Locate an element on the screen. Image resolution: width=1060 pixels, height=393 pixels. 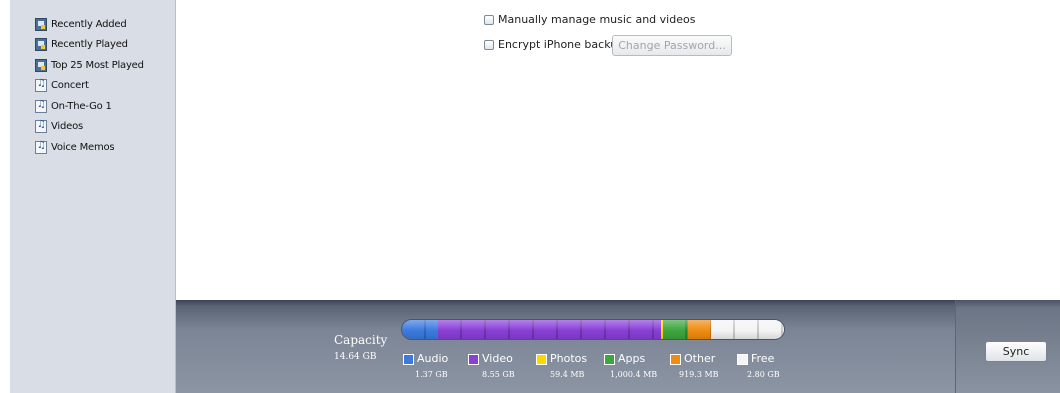
sidebar-item-label: On-The-Go 1 is located at coordinates (81, 106).